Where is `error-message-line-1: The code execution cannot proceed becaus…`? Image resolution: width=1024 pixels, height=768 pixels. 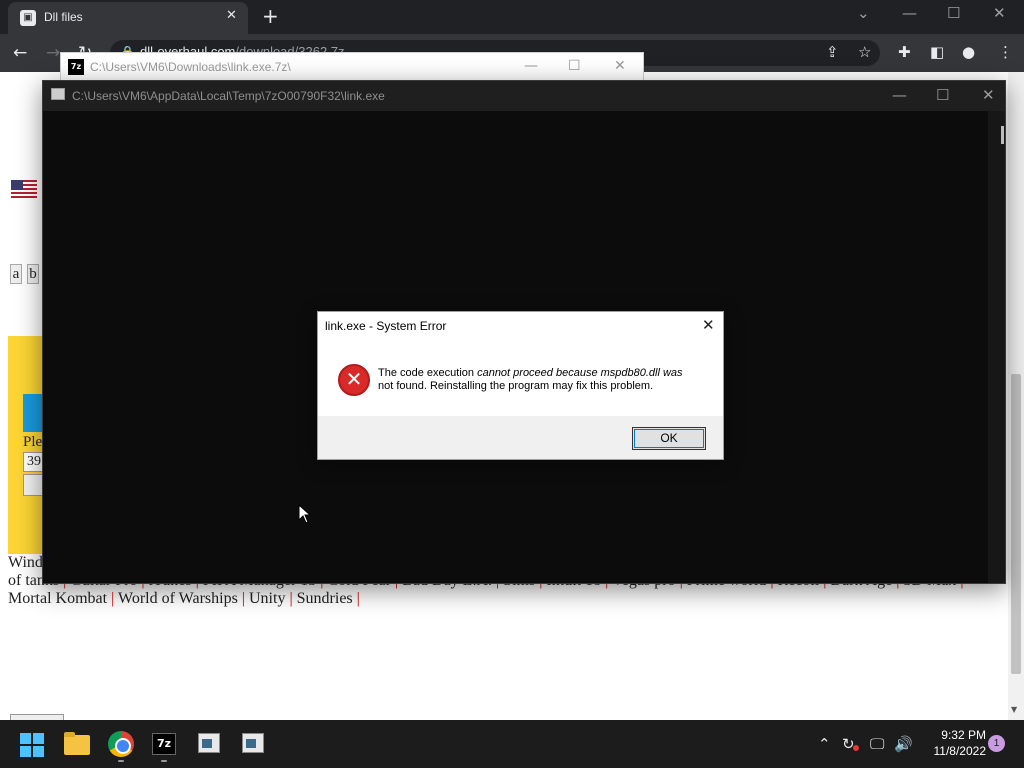 error-message-line-1: The code execution cannot proceed becaus… is located at coordinates (530, 373).